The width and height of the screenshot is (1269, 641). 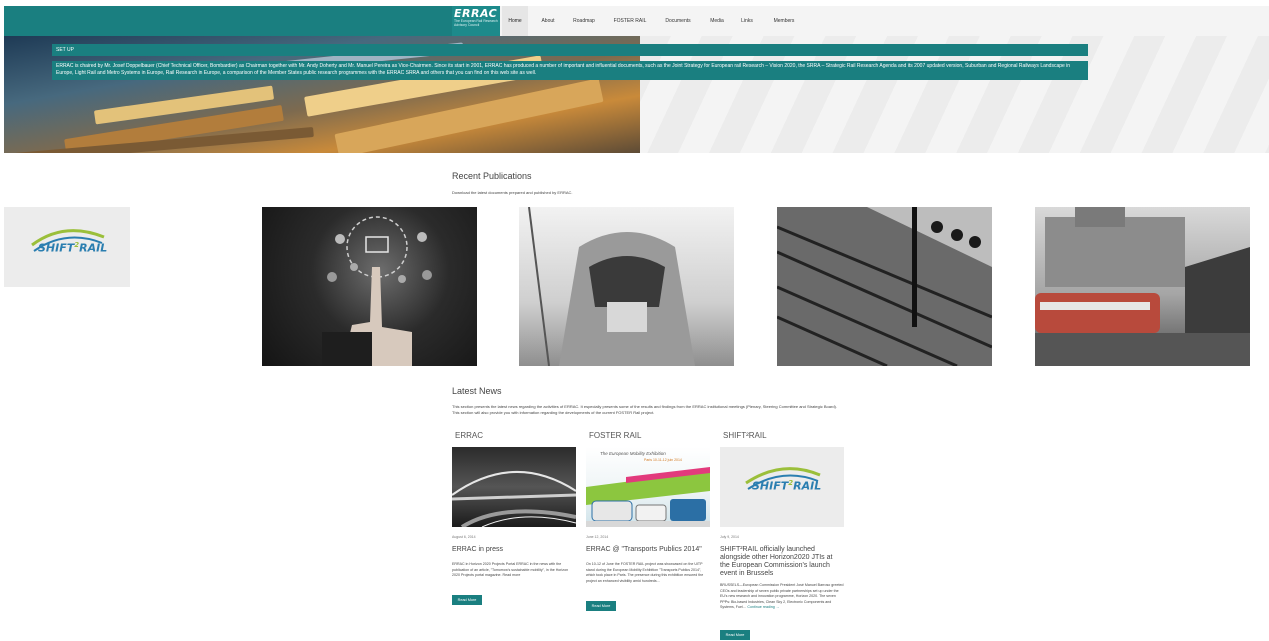 What do you see at coordinates (648, 550) in the screenshot?
I see `news-title-link: ERRAC @ "Transports Publics 2014"` at bounding box center [648, 550].